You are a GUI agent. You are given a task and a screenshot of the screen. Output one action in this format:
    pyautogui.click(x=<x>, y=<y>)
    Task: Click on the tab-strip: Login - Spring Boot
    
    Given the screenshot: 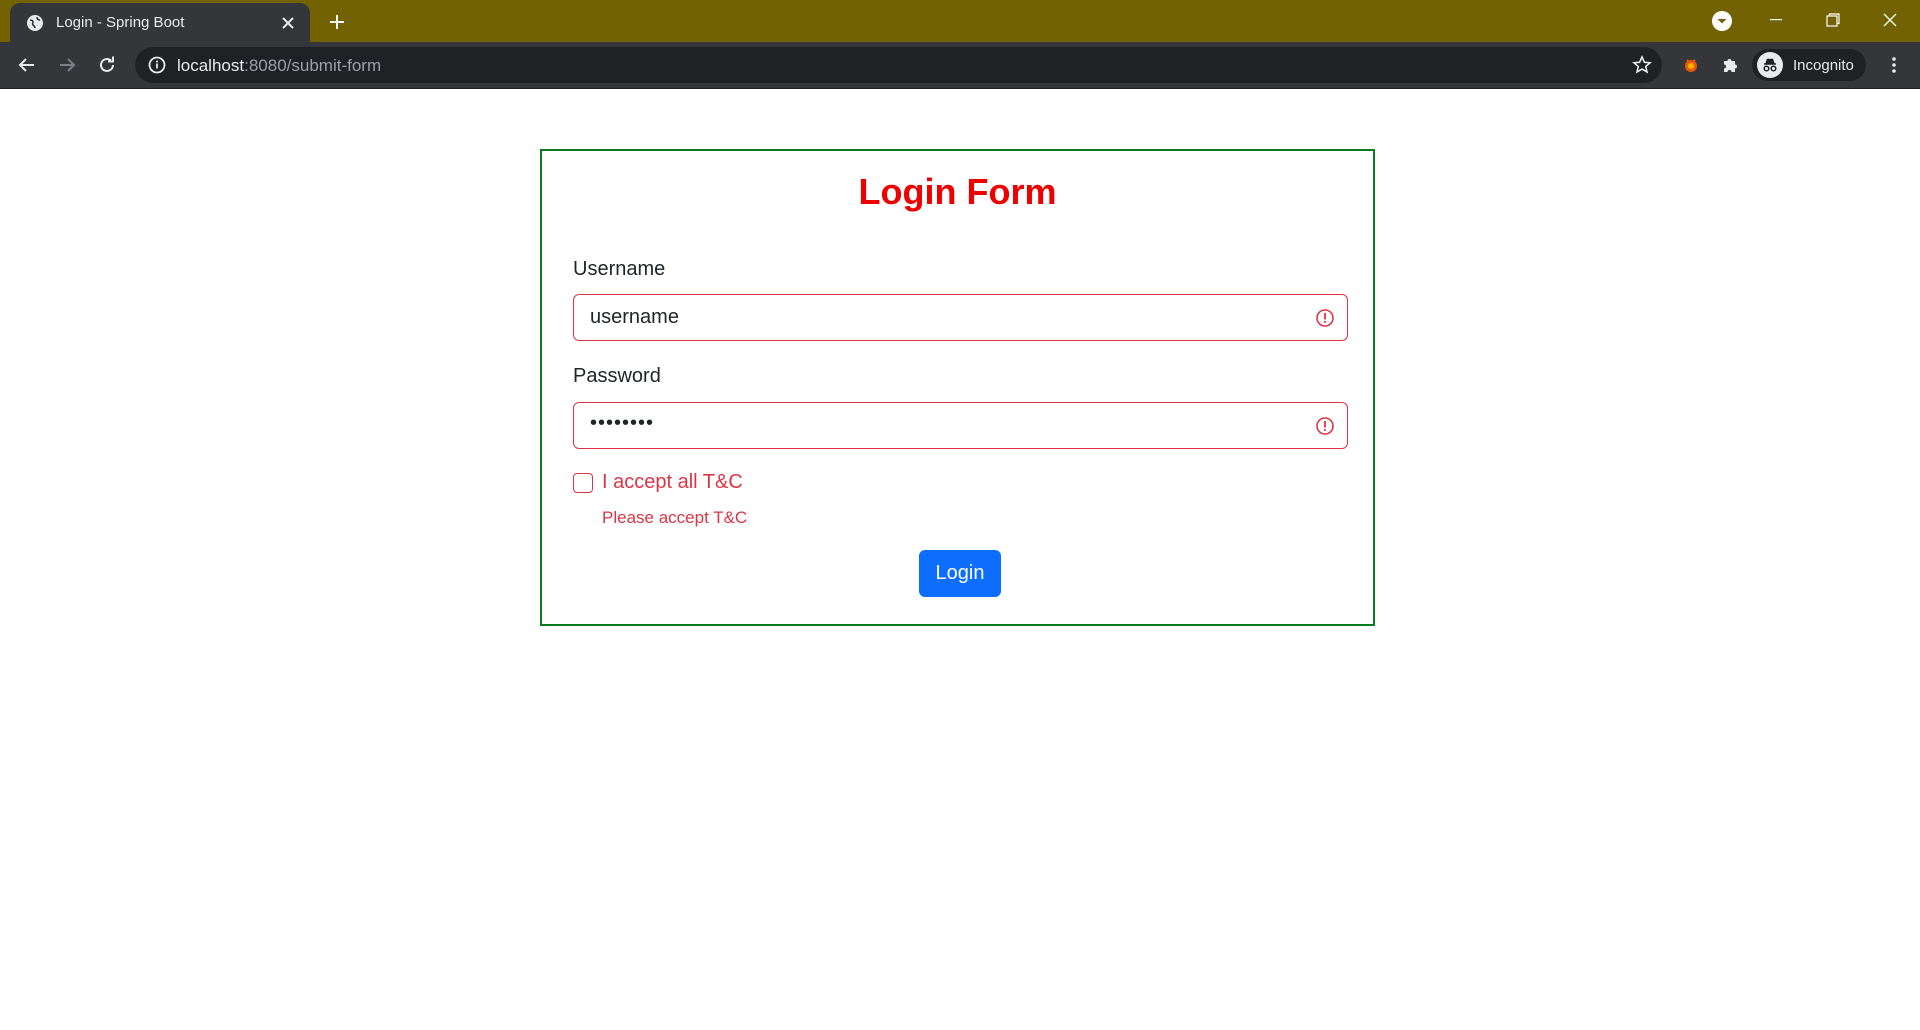 What is the action you would take?
    pyautogui.click(x=960, y=21)
    